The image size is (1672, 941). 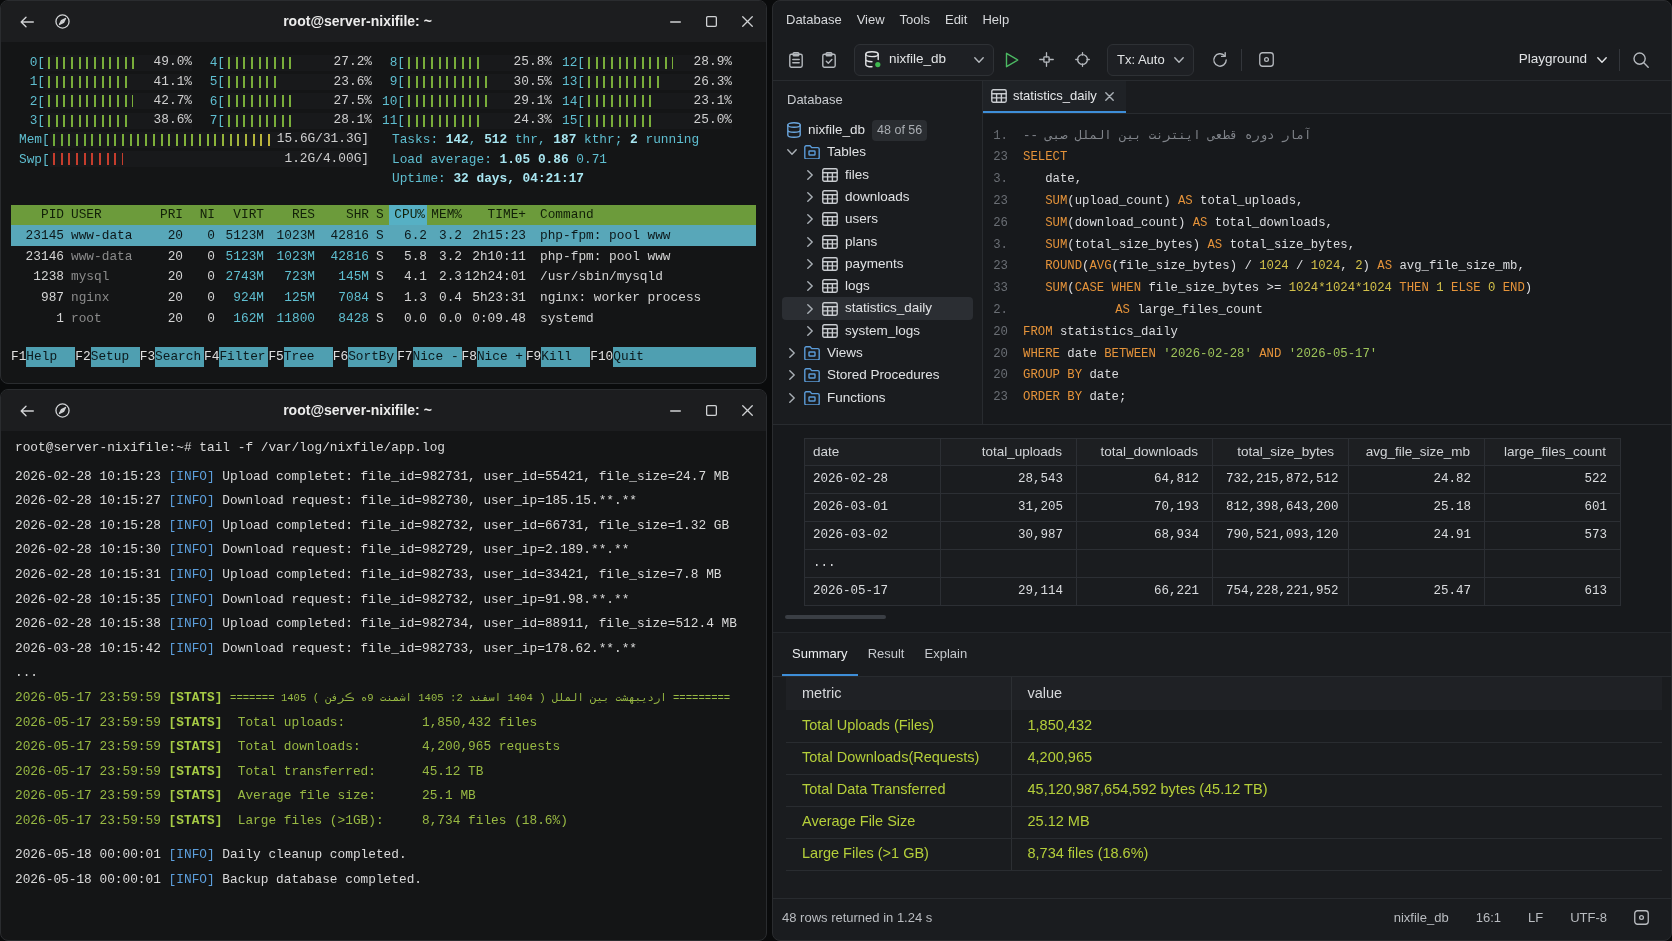 What do you see at coordinates (877, 353) in the screenshot?
I see `tree-item: Views` at bounding box center [877, 353].